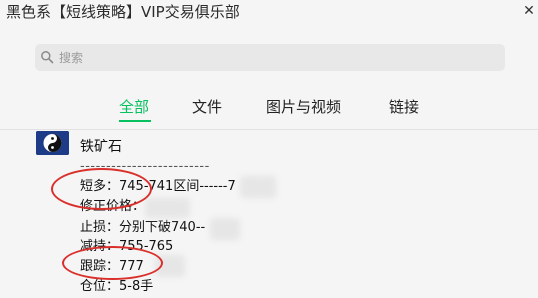 This screenshot has width=538, height=298. What do you see at coordinates (112, 266) in the screenshot?
I see `message-line-track: 跟踪：777` at bounding box center [112, 266].